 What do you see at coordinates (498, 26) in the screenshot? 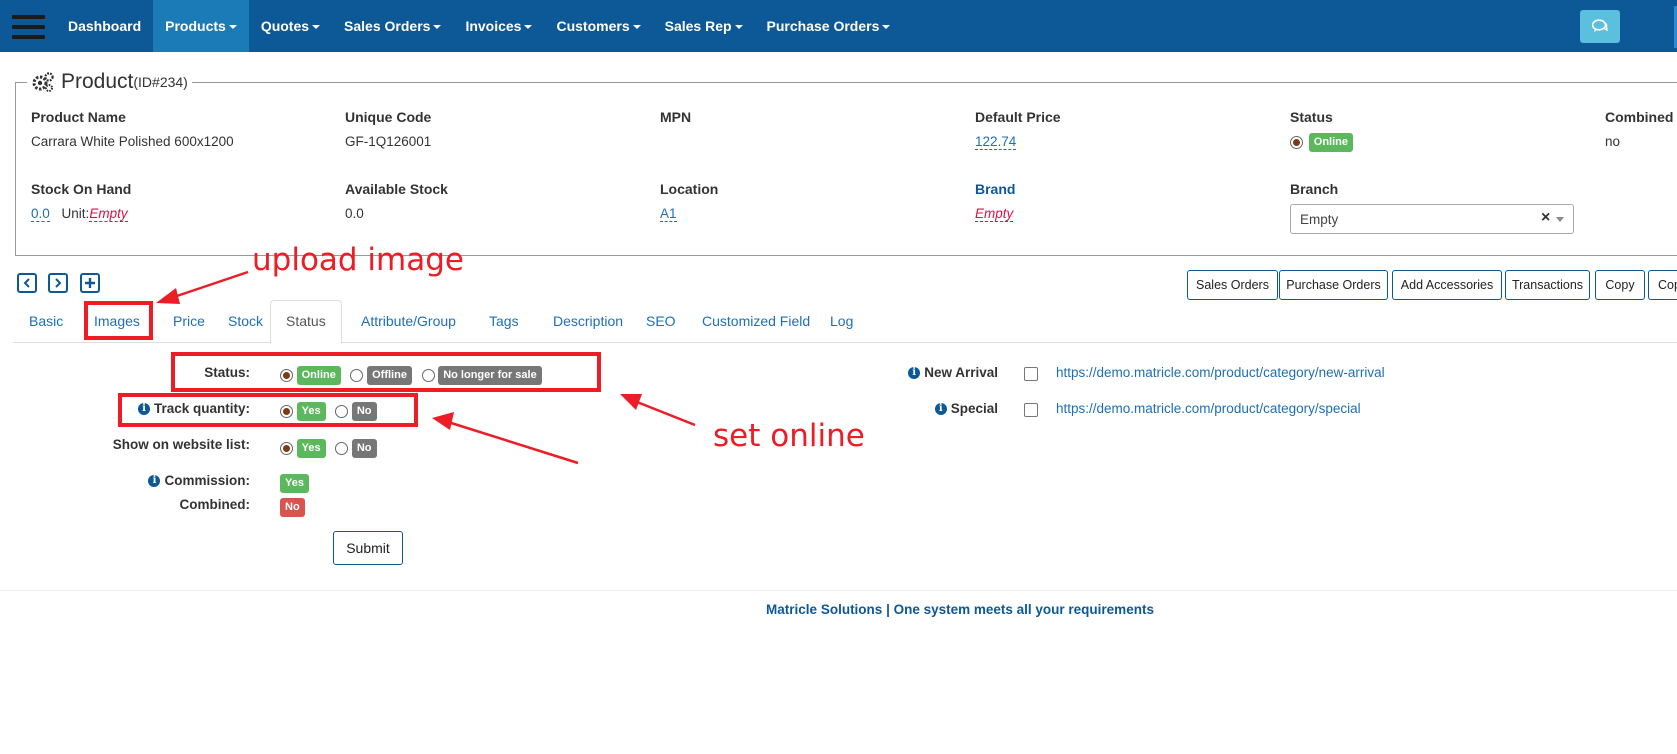
I see `nav-item-invoices: Invoices` at bounding box center [498, 26].